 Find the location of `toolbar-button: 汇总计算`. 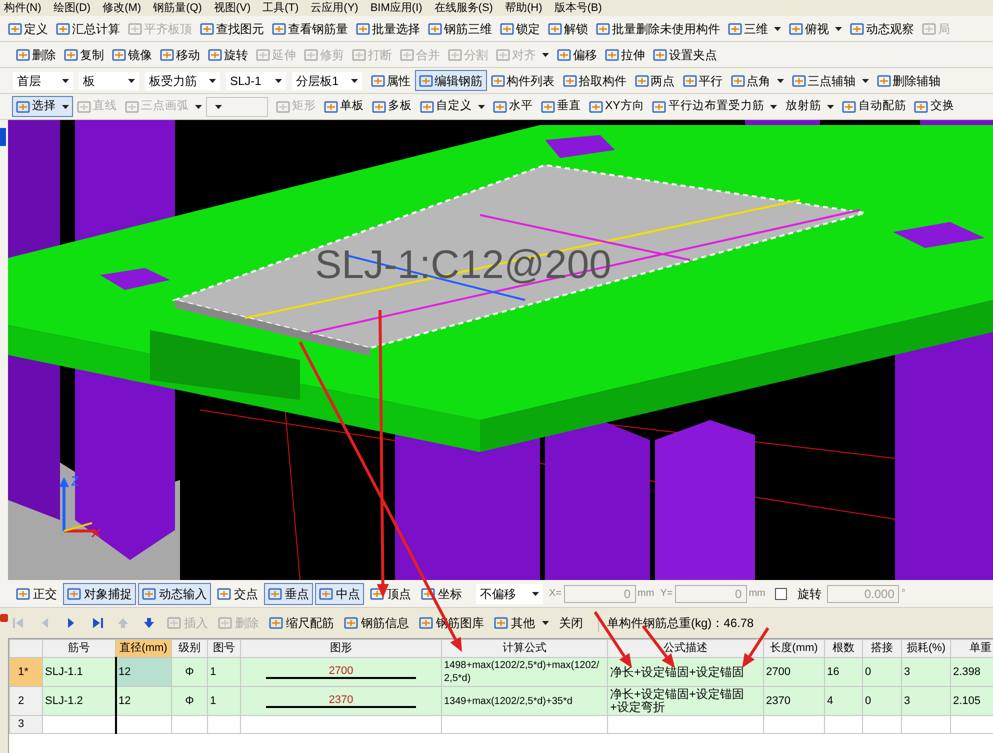

toolbar-button: 汇总计算 is located at coordinates (88, 28).